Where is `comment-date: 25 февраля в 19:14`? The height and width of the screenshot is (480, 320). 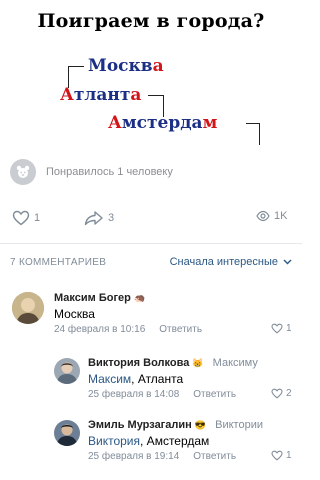
comment-date: 25 февраля в 19:14 is located at coordinates (134, 456).